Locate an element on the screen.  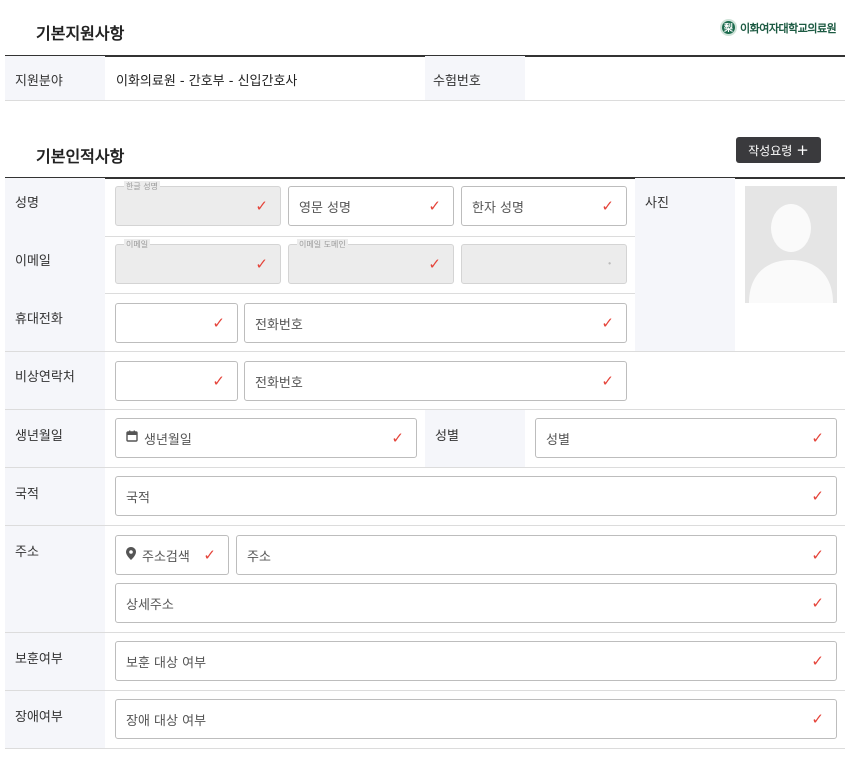
hospital-logo: 梨 이화여자대학교의료원 is located at coordinates (778, 27).